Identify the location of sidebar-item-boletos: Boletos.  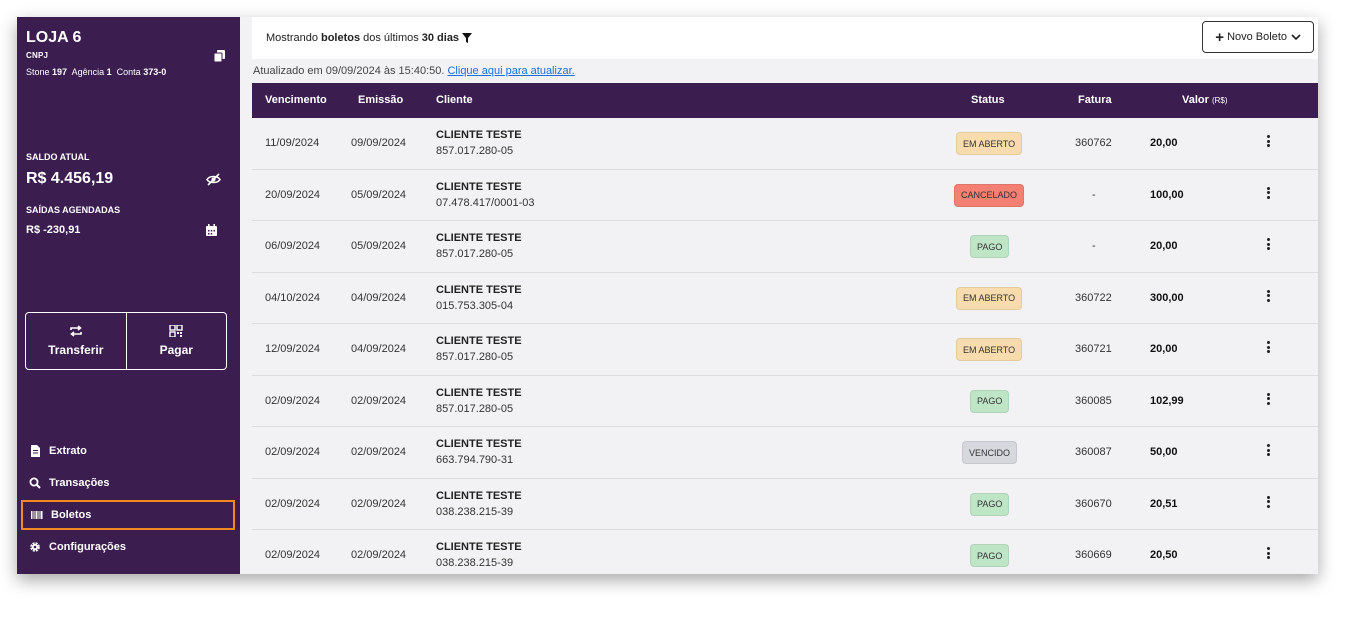
(128, 515).